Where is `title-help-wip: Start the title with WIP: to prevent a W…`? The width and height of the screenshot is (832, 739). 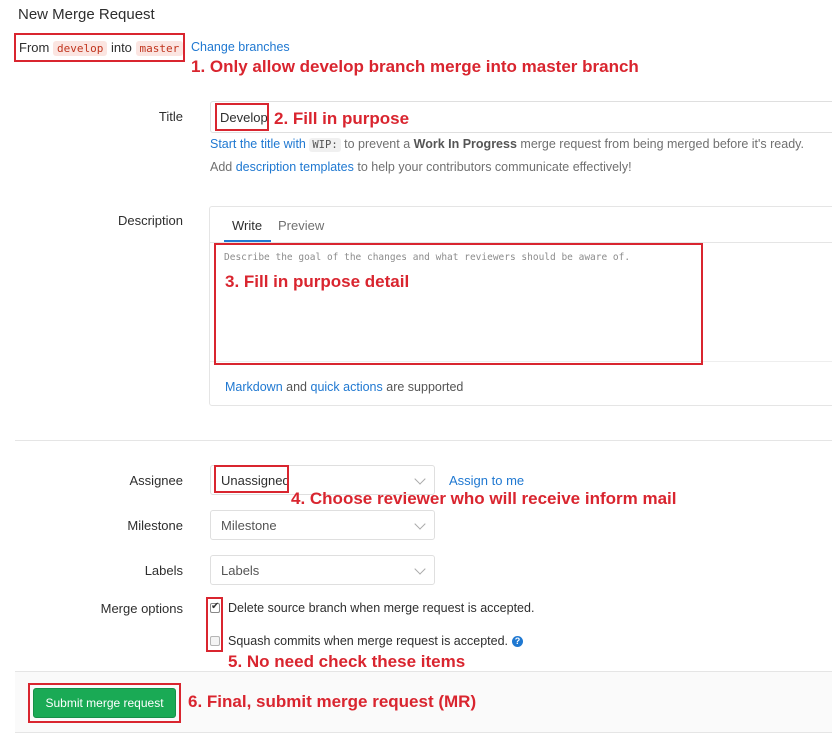 title-help-wip: Start the title with WIP: to prevent a W… is located at coordinates (507, 144).